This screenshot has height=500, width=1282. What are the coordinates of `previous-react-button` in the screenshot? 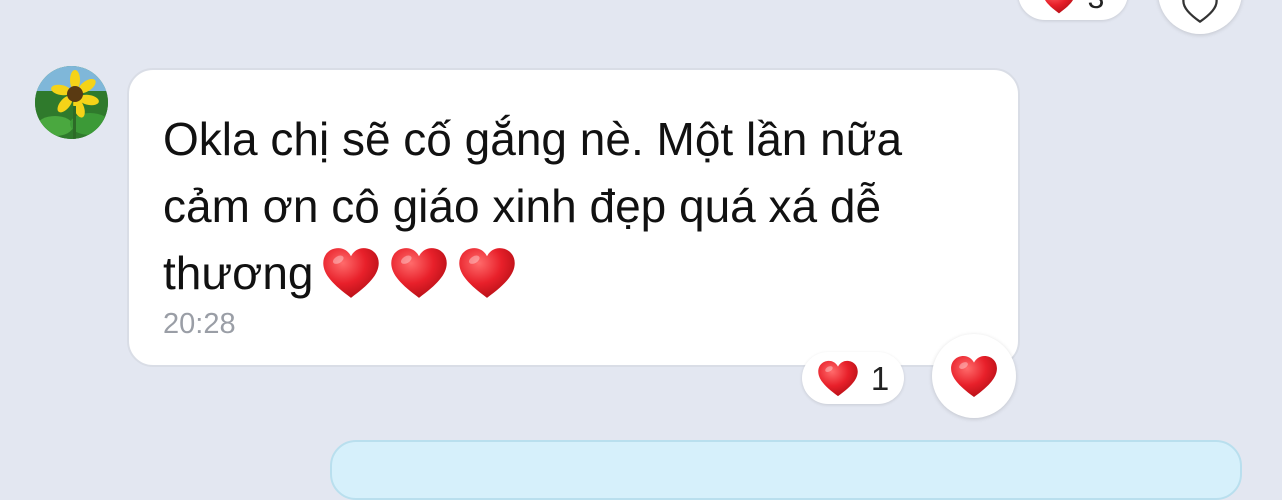 It's located at (1200, 17).